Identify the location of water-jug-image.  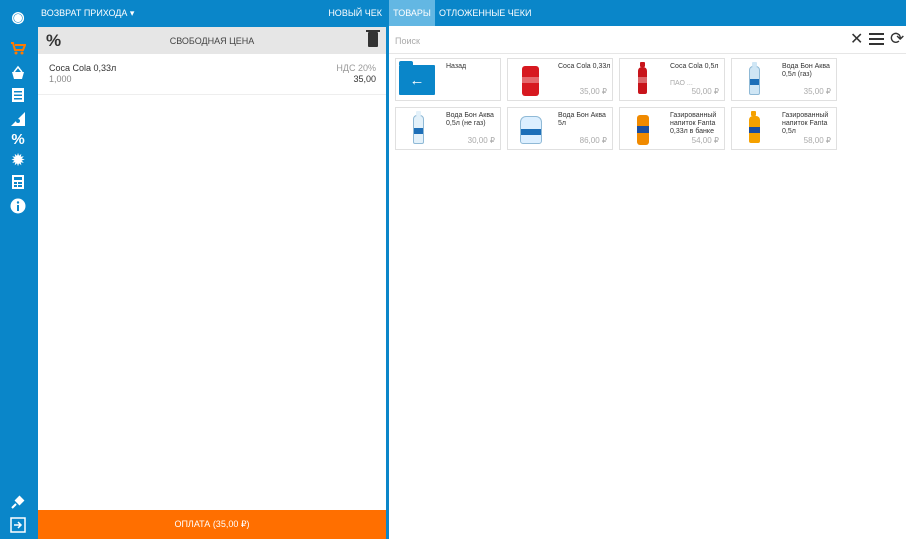
(530, 129).